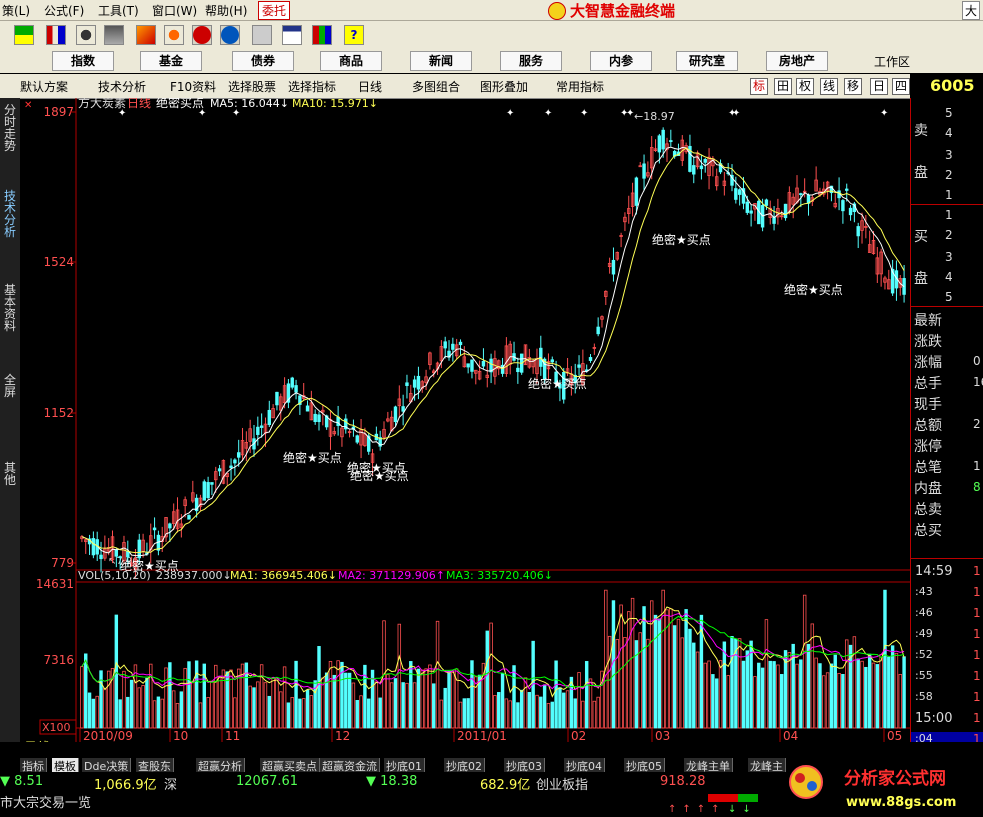  What do you see at coordinates (263, 61) in the screenshot?
I see `nav-bond: 债券` at bounding box center [263, 61].